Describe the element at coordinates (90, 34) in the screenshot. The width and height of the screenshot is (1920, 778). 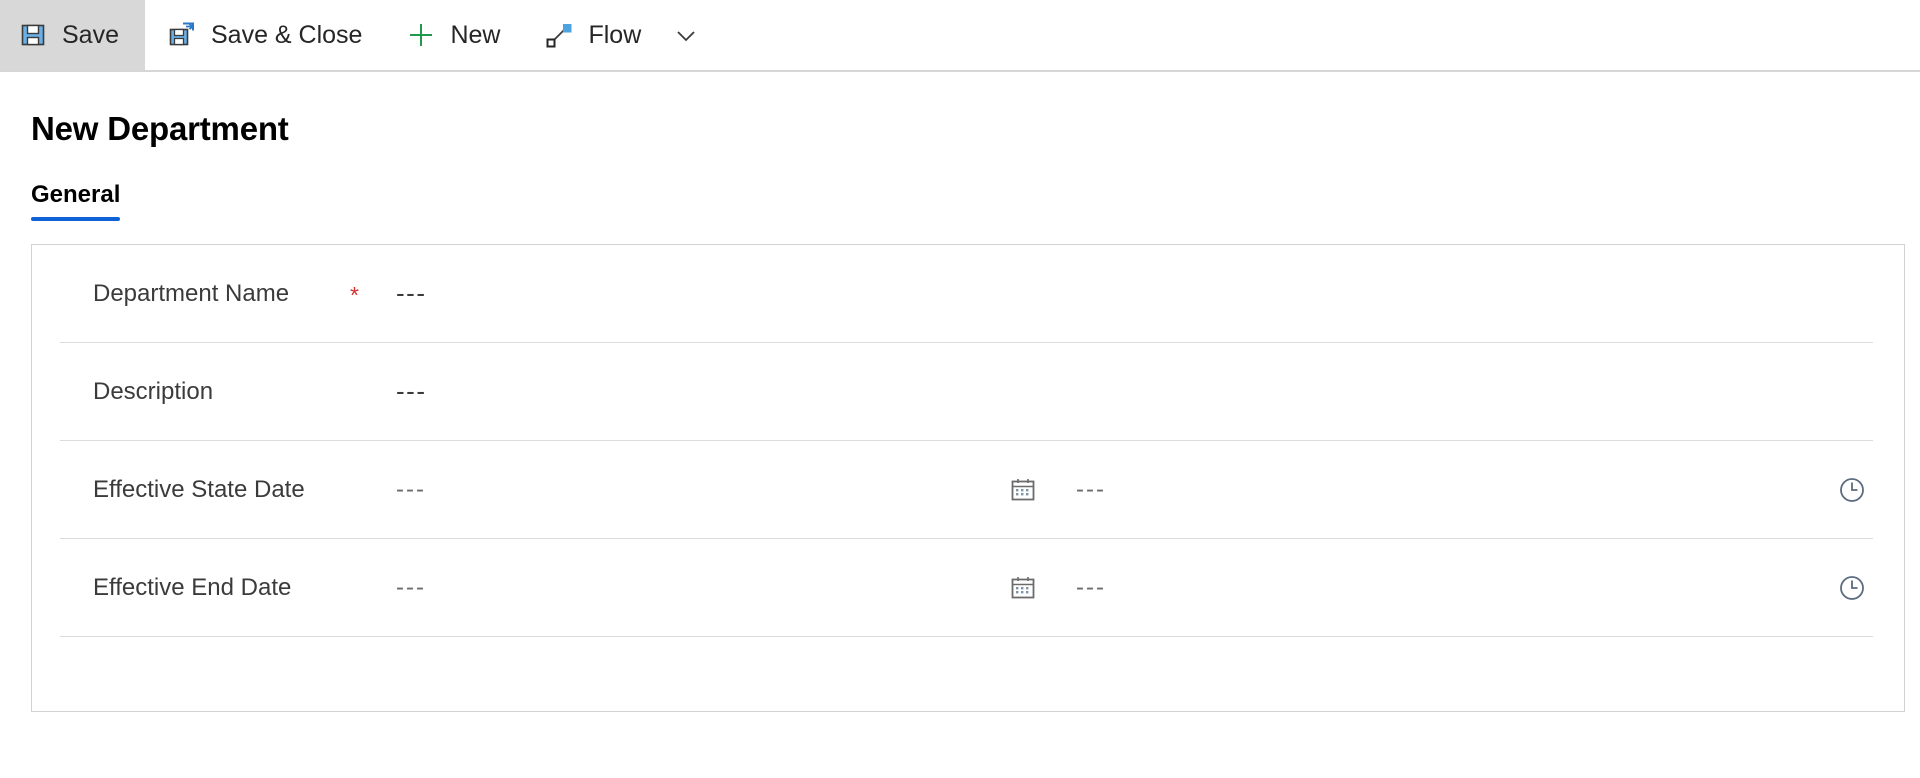
I see `save-button-label: Save` at that location.